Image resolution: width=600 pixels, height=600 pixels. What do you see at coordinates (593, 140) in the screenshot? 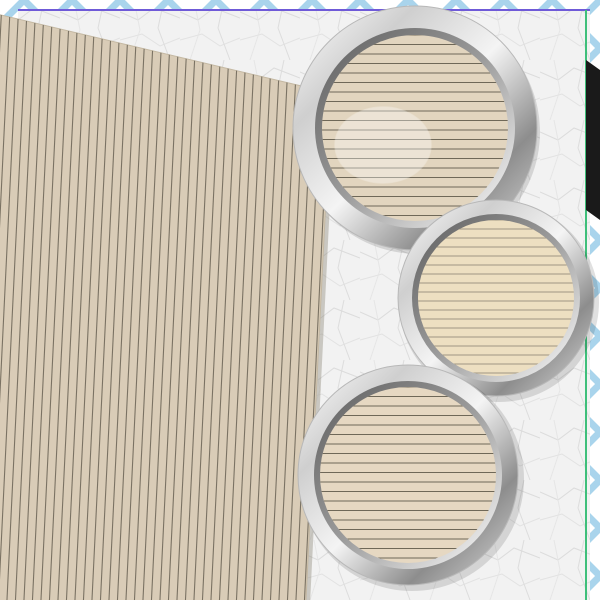
I see `dark-corner-shape` at bounding box center [593, 140].